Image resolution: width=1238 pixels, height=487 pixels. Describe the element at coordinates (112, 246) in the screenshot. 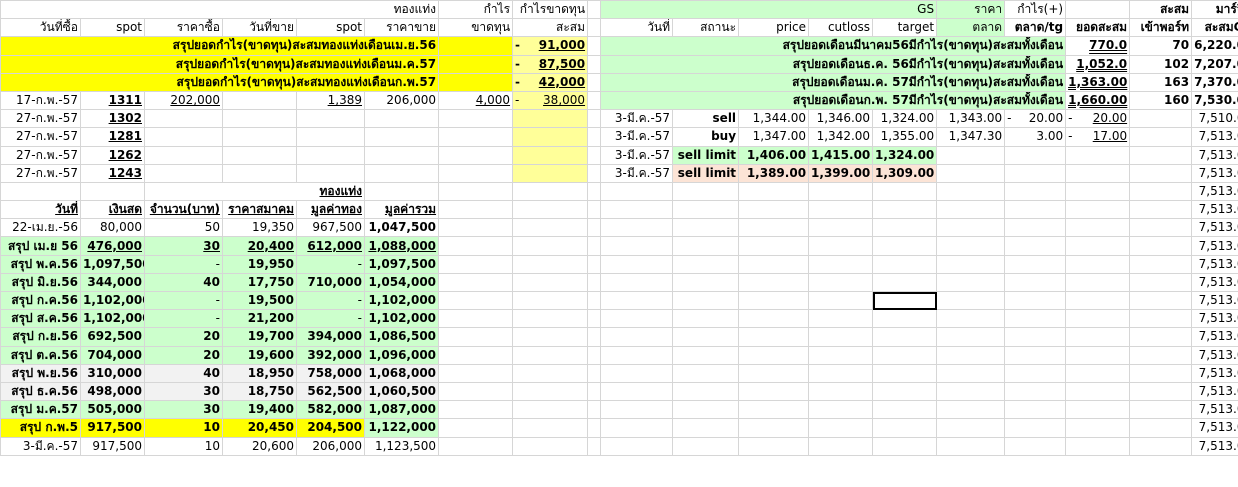

I see `gold-cash: 476,000` at that location.